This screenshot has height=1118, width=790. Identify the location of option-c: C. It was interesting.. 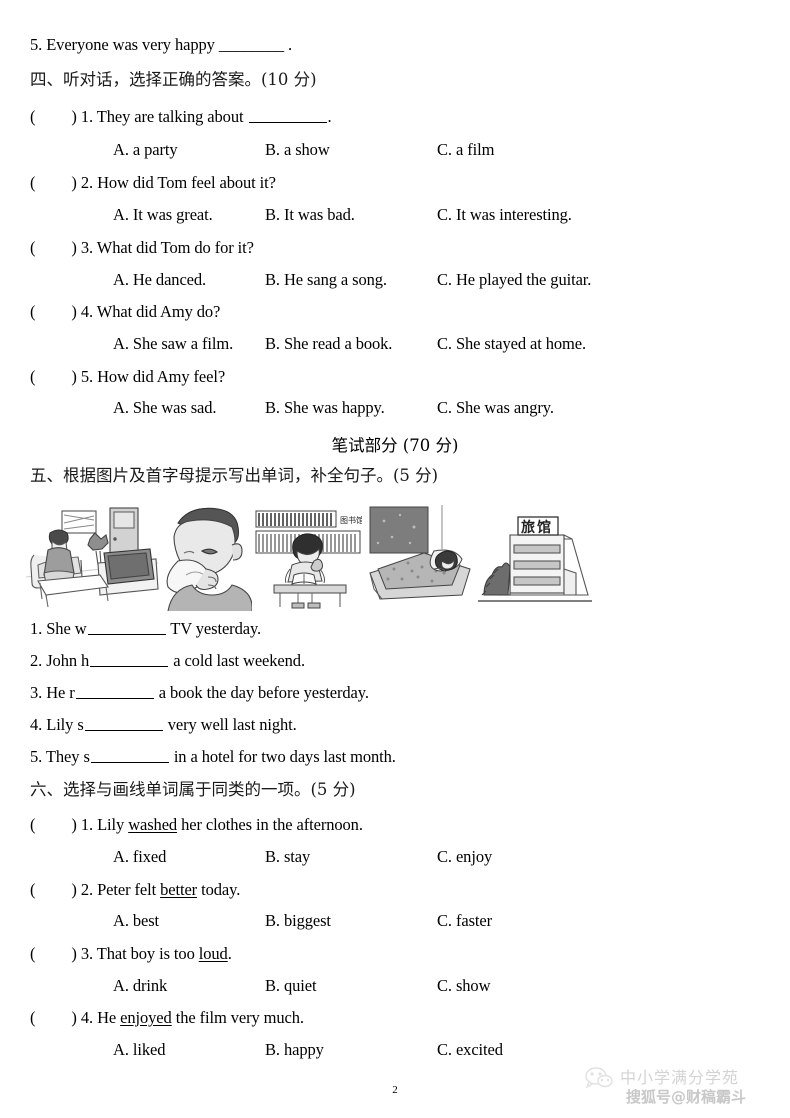
(504, 215).